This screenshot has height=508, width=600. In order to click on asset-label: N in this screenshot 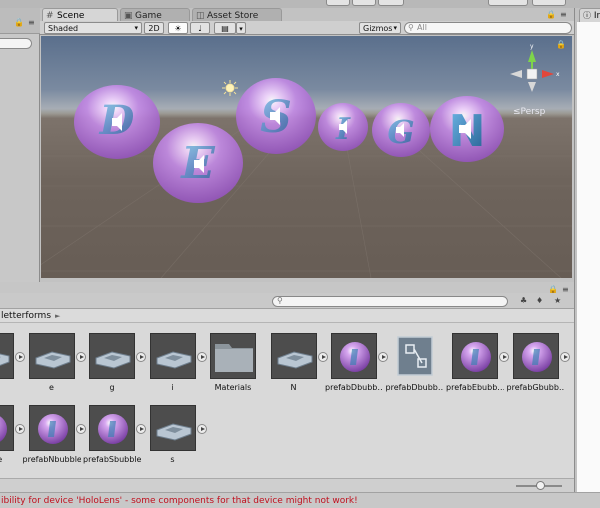, I will do `click(293, 387)`.